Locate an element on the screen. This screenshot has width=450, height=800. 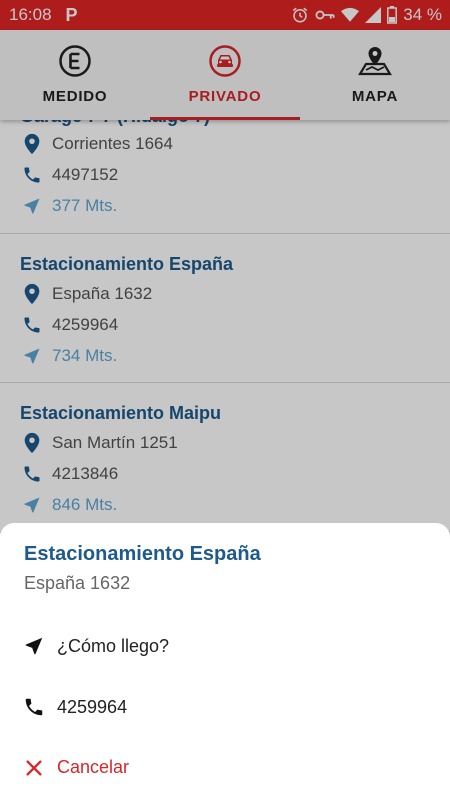
cancel-button: Cancelar is located at coordinates (75, 767).